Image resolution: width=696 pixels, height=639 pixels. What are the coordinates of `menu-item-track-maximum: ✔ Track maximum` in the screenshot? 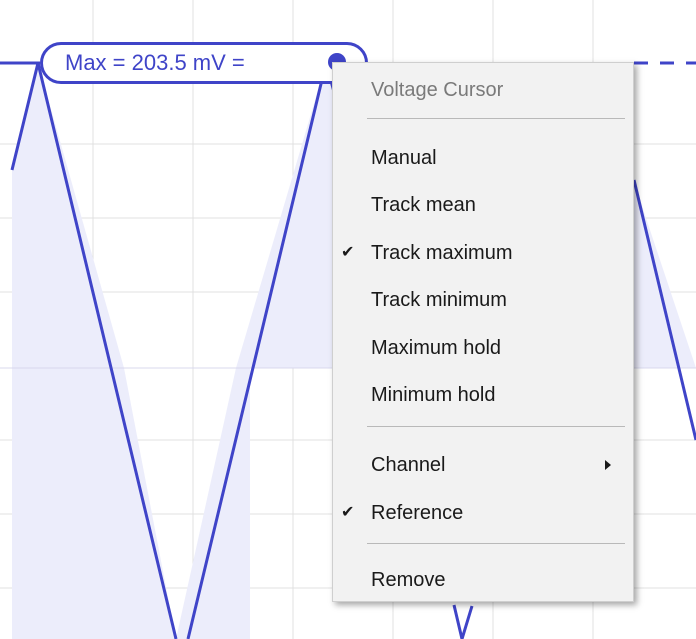 It's located at (483, 253).